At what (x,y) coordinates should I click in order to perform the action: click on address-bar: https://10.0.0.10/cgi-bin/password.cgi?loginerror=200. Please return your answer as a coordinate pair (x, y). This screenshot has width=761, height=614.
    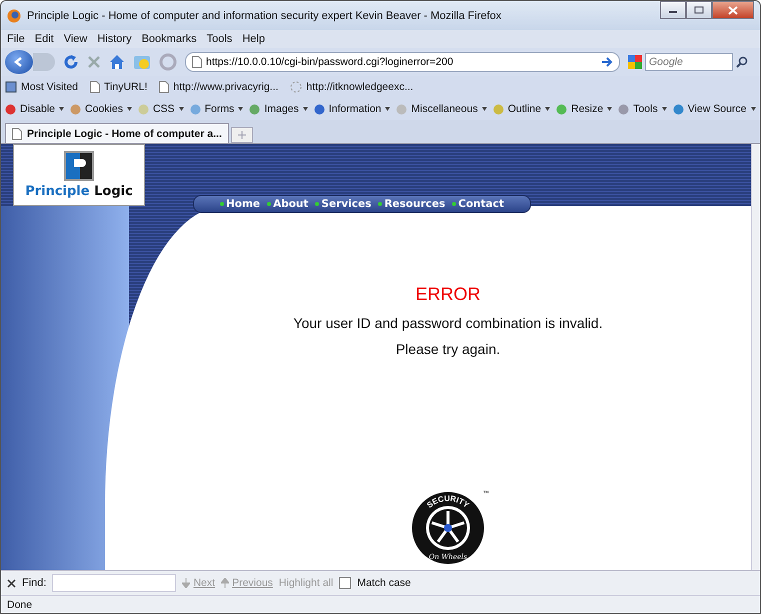
    Looking at the image, I should click on (402, 62).